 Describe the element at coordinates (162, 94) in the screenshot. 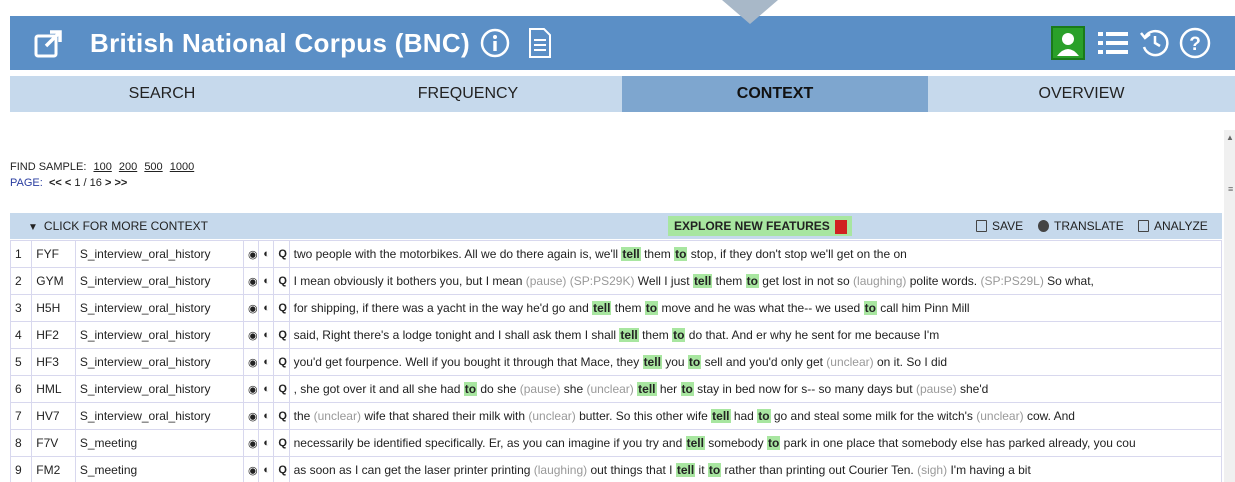

I see `tab-search: SEARCH` at that location.